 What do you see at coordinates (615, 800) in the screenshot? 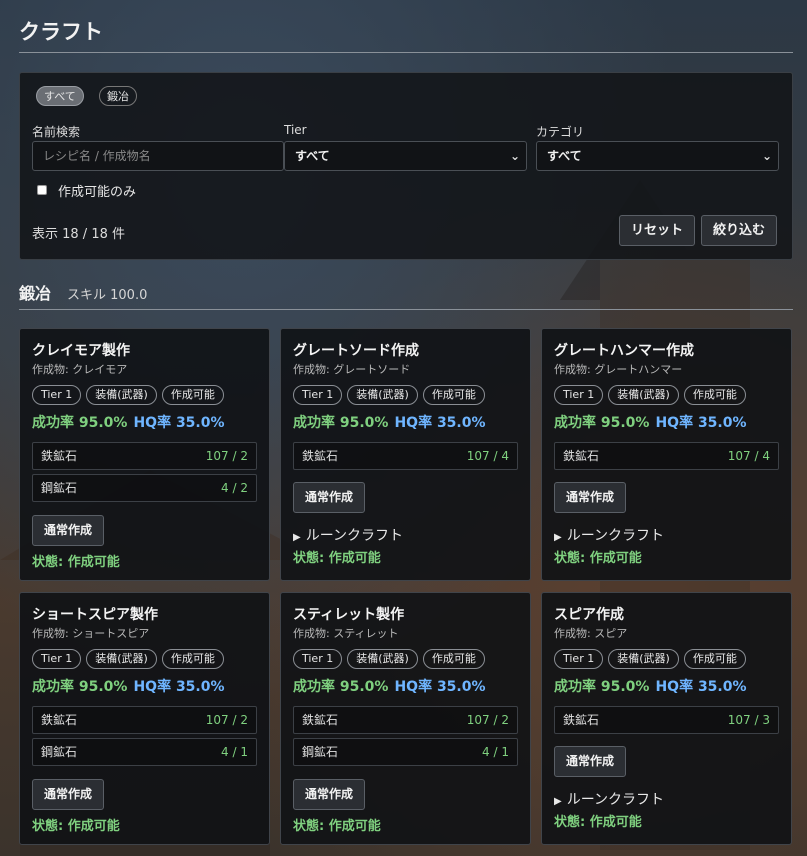
I see `rune-craft-label: ルーンクラフト` at bounding box center [615, 800].